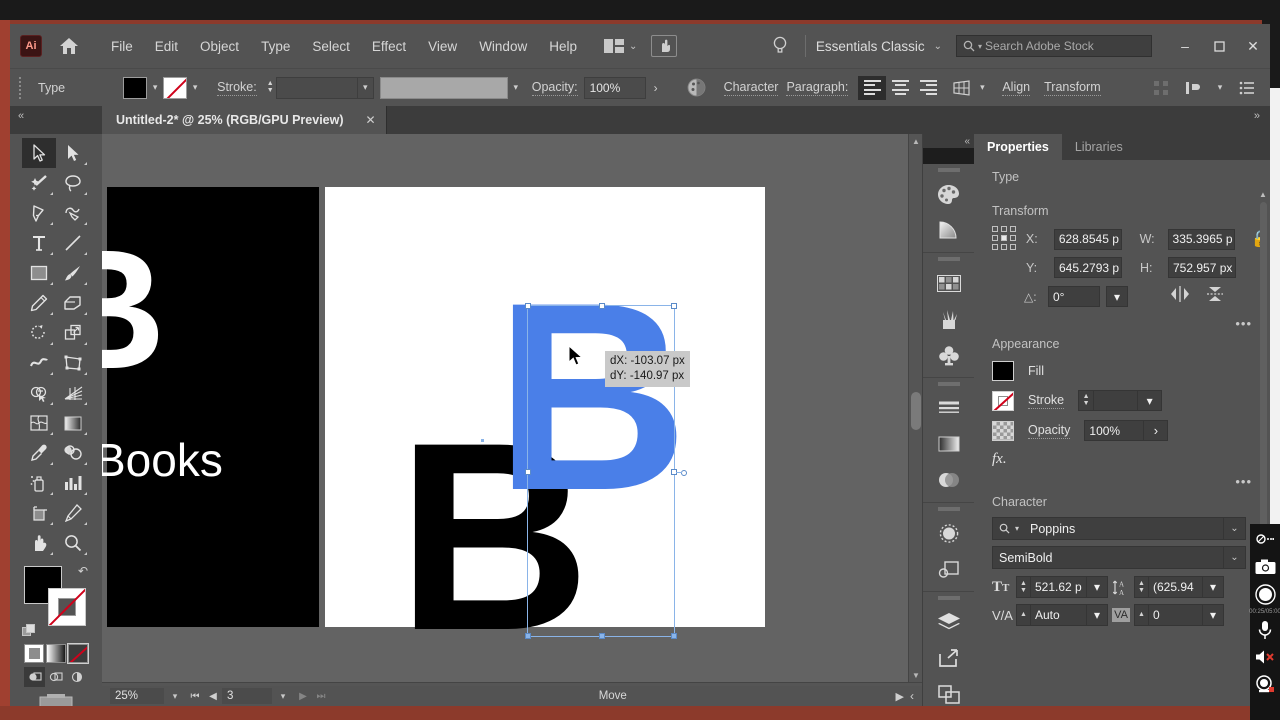 The width and height of the screenshot is (1280, 720). Describe the element at coordinates (1049, 431) in the screenshot. I see `opacity-label: Opacity` at that location.